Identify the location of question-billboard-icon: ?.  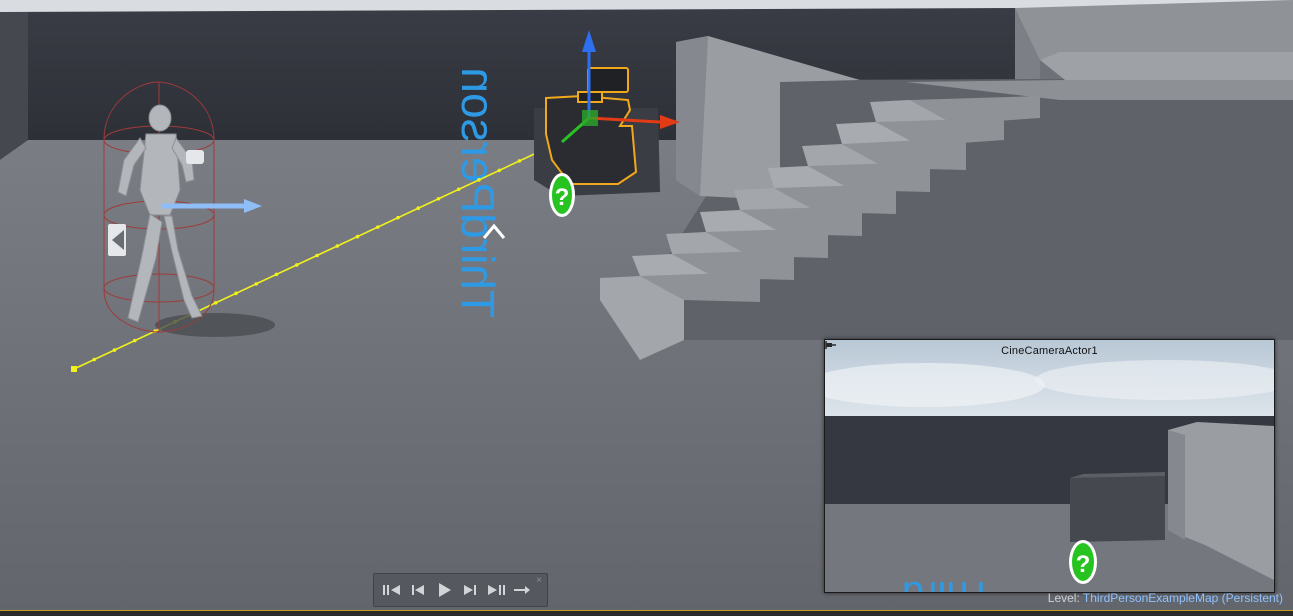
(562, 195).